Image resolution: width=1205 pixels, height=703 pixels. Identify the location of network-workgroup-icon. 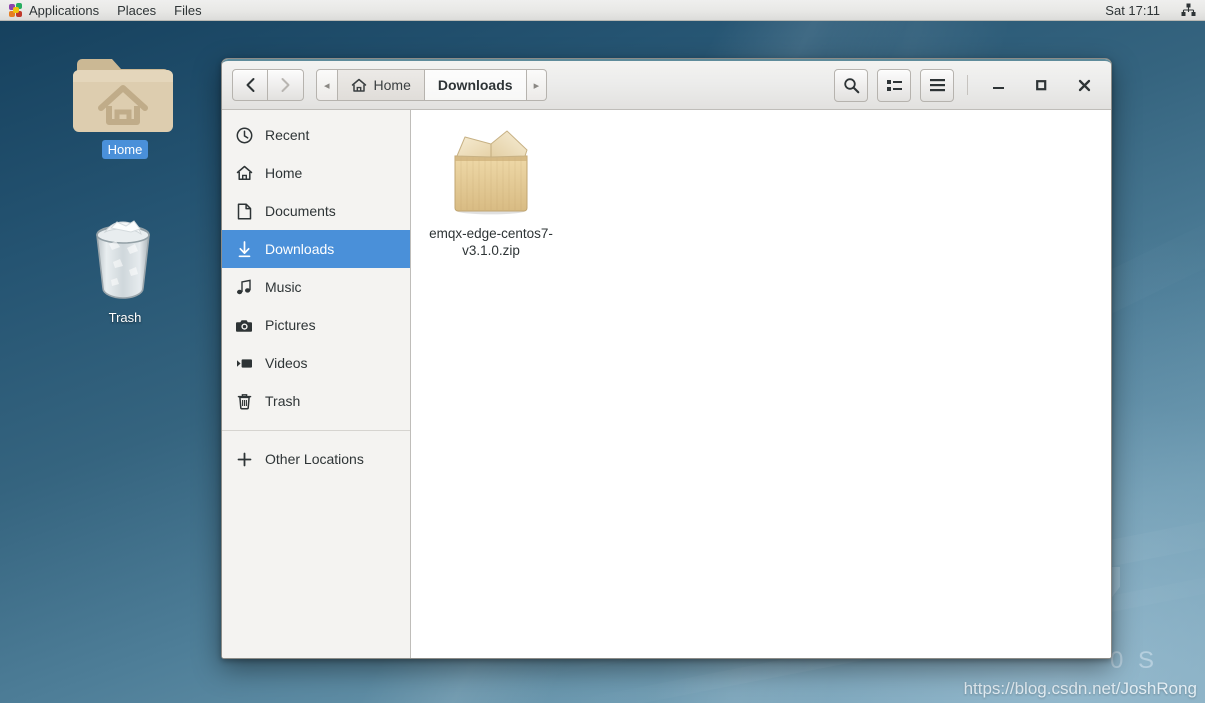
(1188, 10).